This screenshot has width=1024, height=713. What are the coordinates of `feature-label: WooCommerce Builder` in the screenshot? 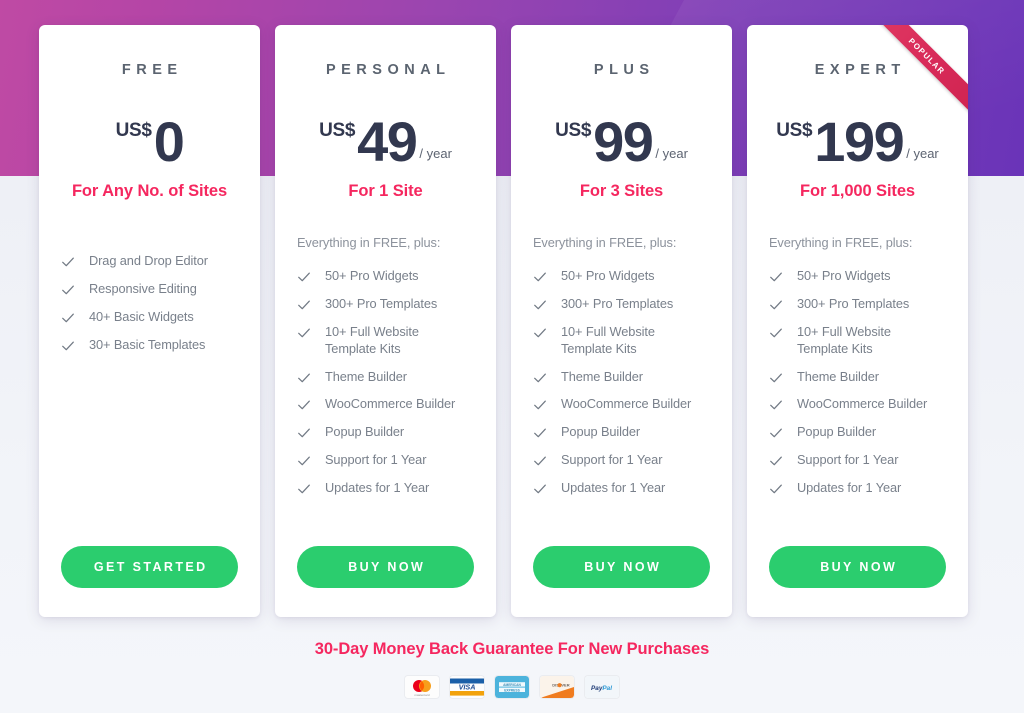 It's located at (626, 404).